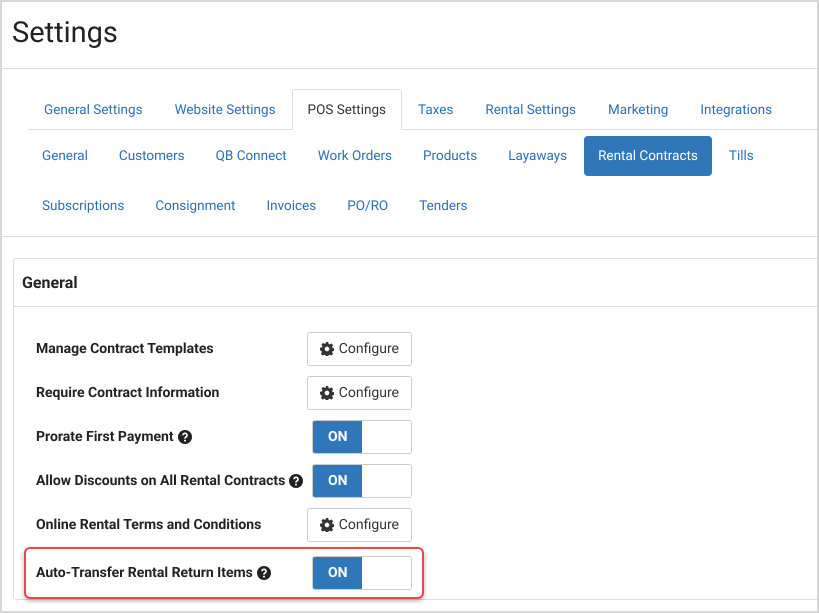 This screenshot has width=819, height=613. Describe the element at coordinates (538, 156) in the screenshot. I see `sub-tab: Layaways` at that location.